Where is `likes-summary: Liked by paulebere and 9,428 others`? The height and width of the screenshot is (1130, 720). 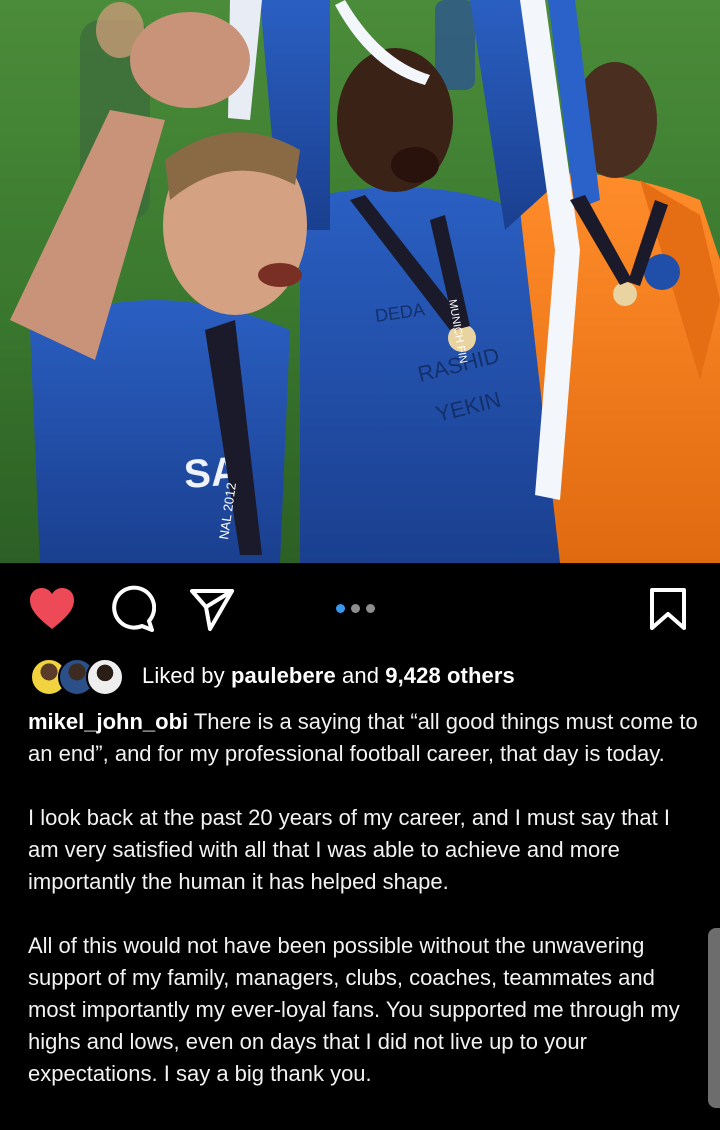 likes-summary: Liked by paulebere and 9,428 others is located at coordinates (328, 676).